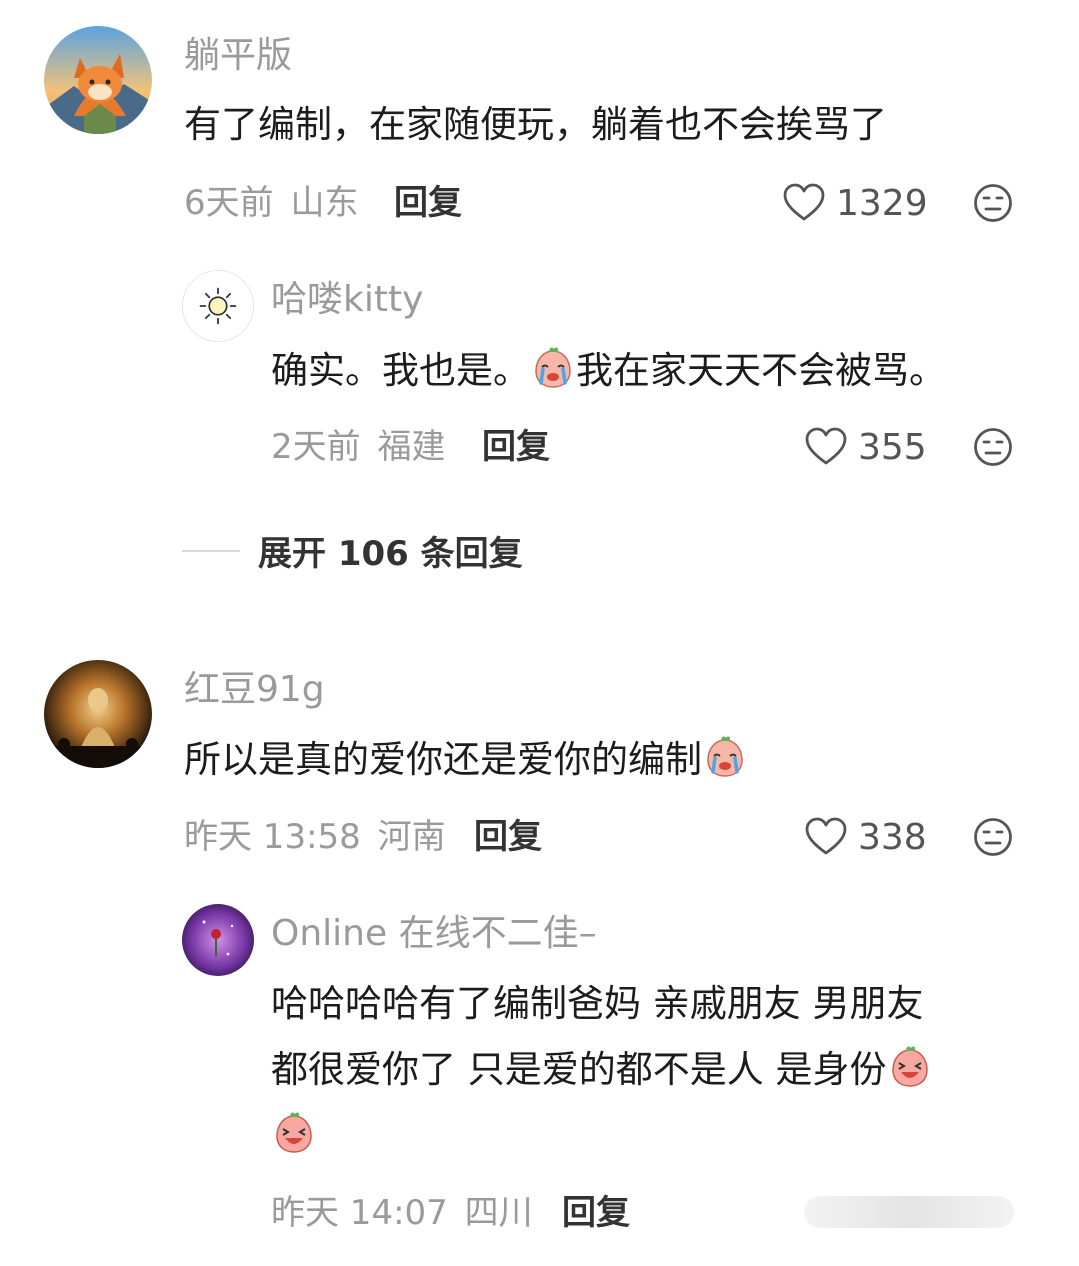 The image size is (1079, 1266). I want to click on reply-text: 确实。我也是。 我在家天天不会被骂。, so click(608, 371).